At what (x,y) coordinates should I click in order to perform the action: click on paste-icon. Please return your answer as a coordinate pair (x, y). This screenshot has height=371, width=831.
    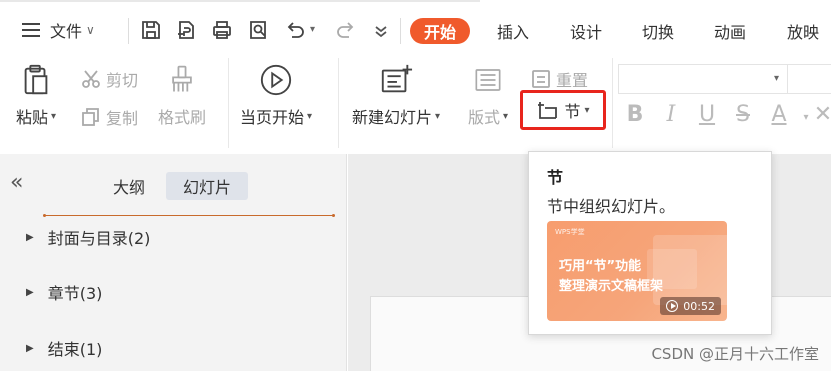
    Looking at the image, I should click on (36, 80).